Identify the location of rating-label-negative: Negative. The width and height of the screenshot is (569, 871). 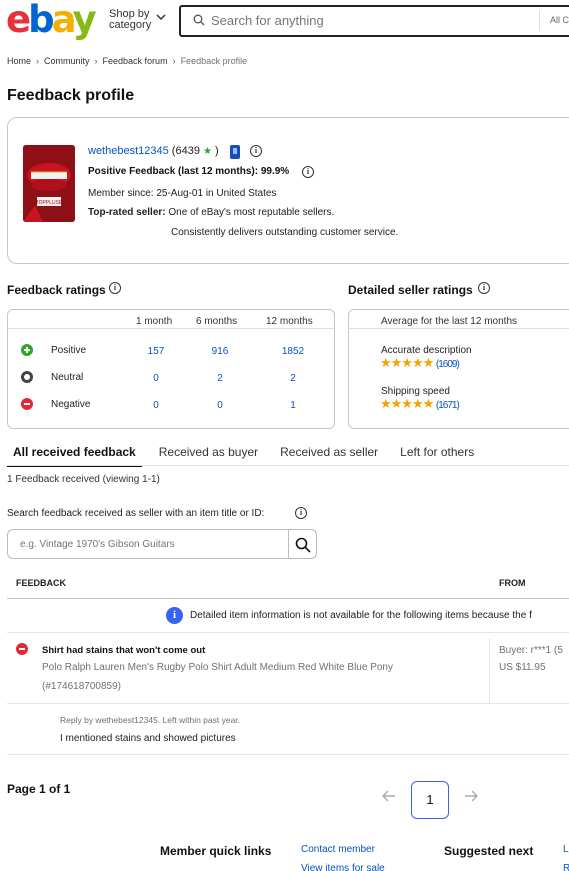
(71, 404).